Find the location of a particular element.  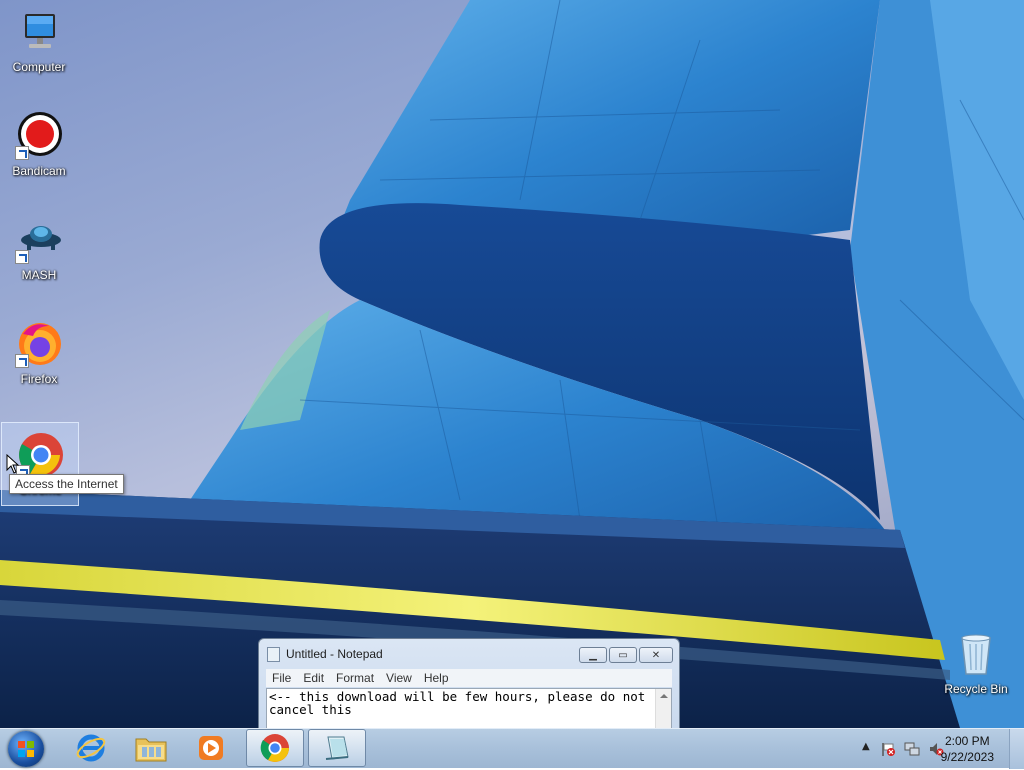

mash-icon is located at coordinates (39, 240).